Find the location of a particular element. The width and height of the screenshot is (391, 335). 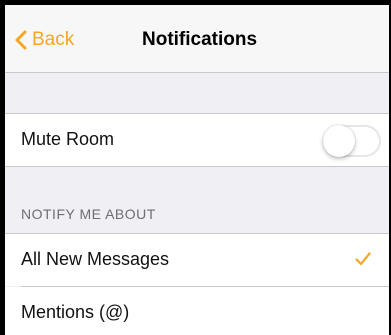

mute-room-toggle is located at coordinates (352, 141).